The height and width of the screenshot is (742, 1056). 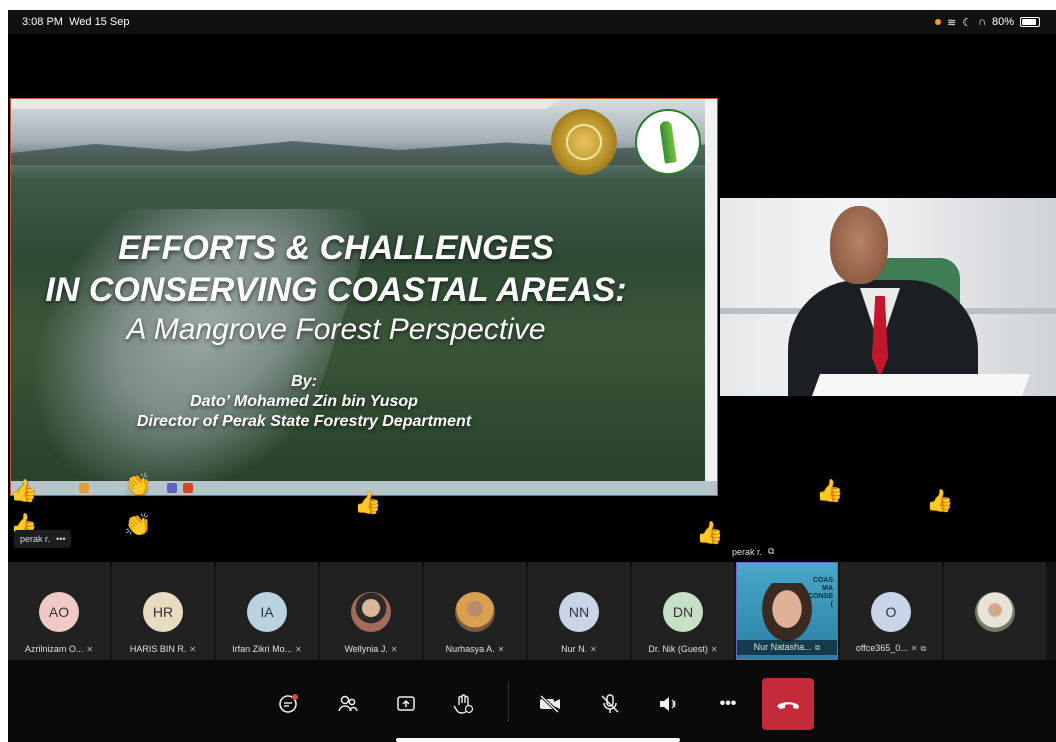 I want to click on more-options-icon: •••, so click(x=60, y=539).